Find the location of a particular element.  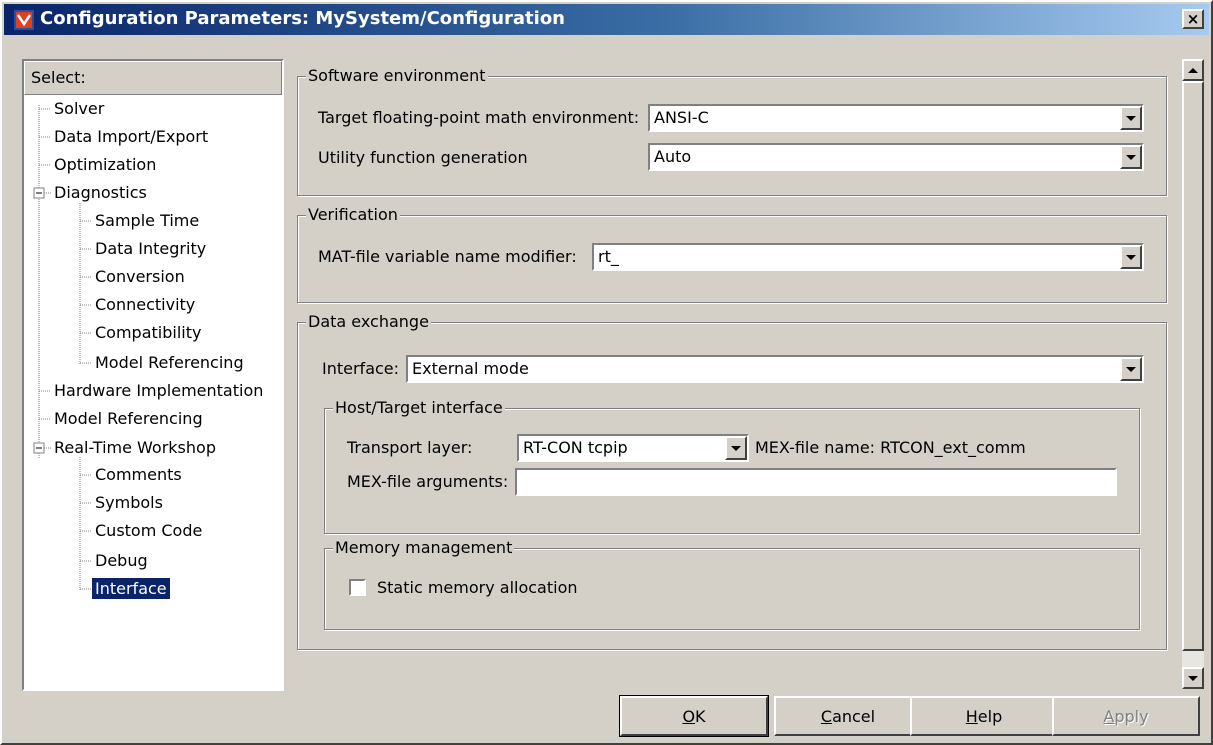

tree-item-interface: Interface is located at coordinates (131, 589).